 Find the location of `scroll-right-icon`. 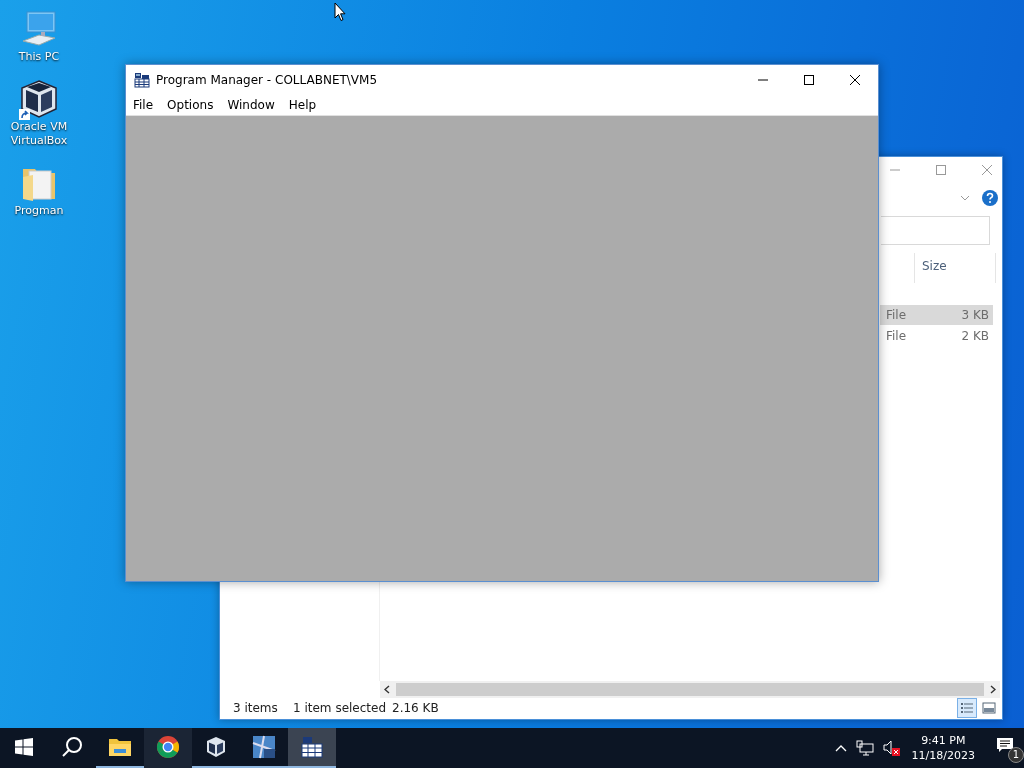

scroll-right-icon is located at coordinates (993, 689).